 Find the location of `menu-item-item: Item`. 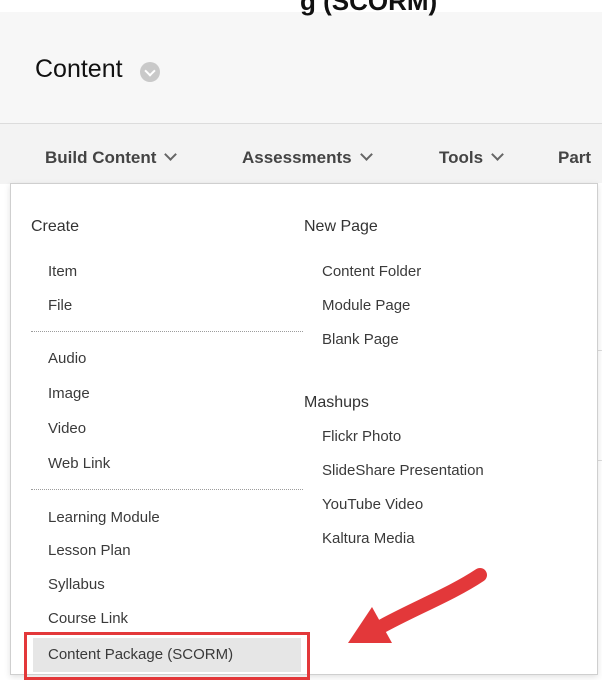

menu-item-item: Item is located at coordinates (62, 271).